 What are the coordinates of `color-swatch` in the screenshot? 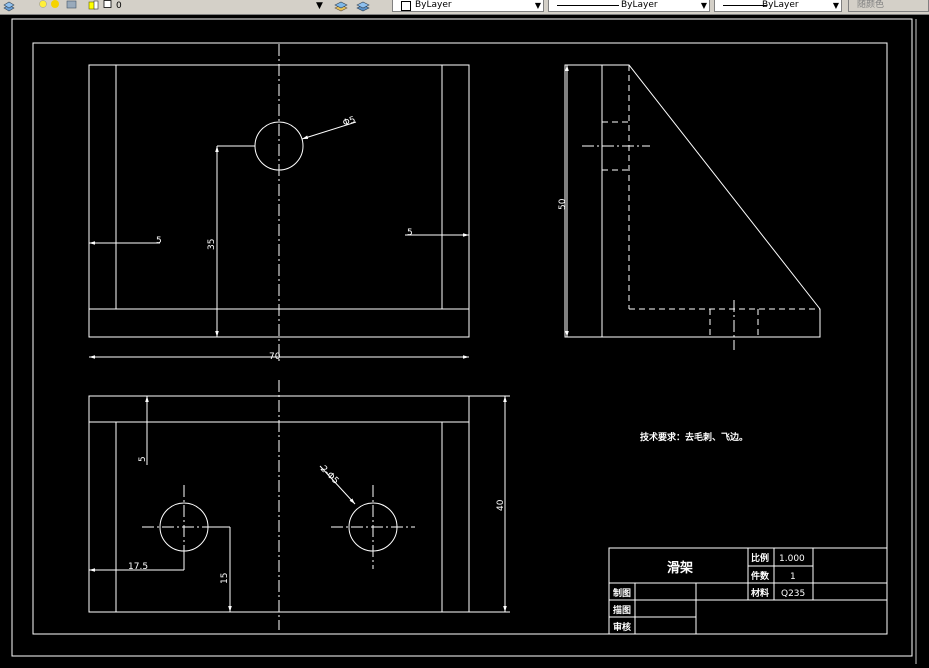 It's located at (406, 6).